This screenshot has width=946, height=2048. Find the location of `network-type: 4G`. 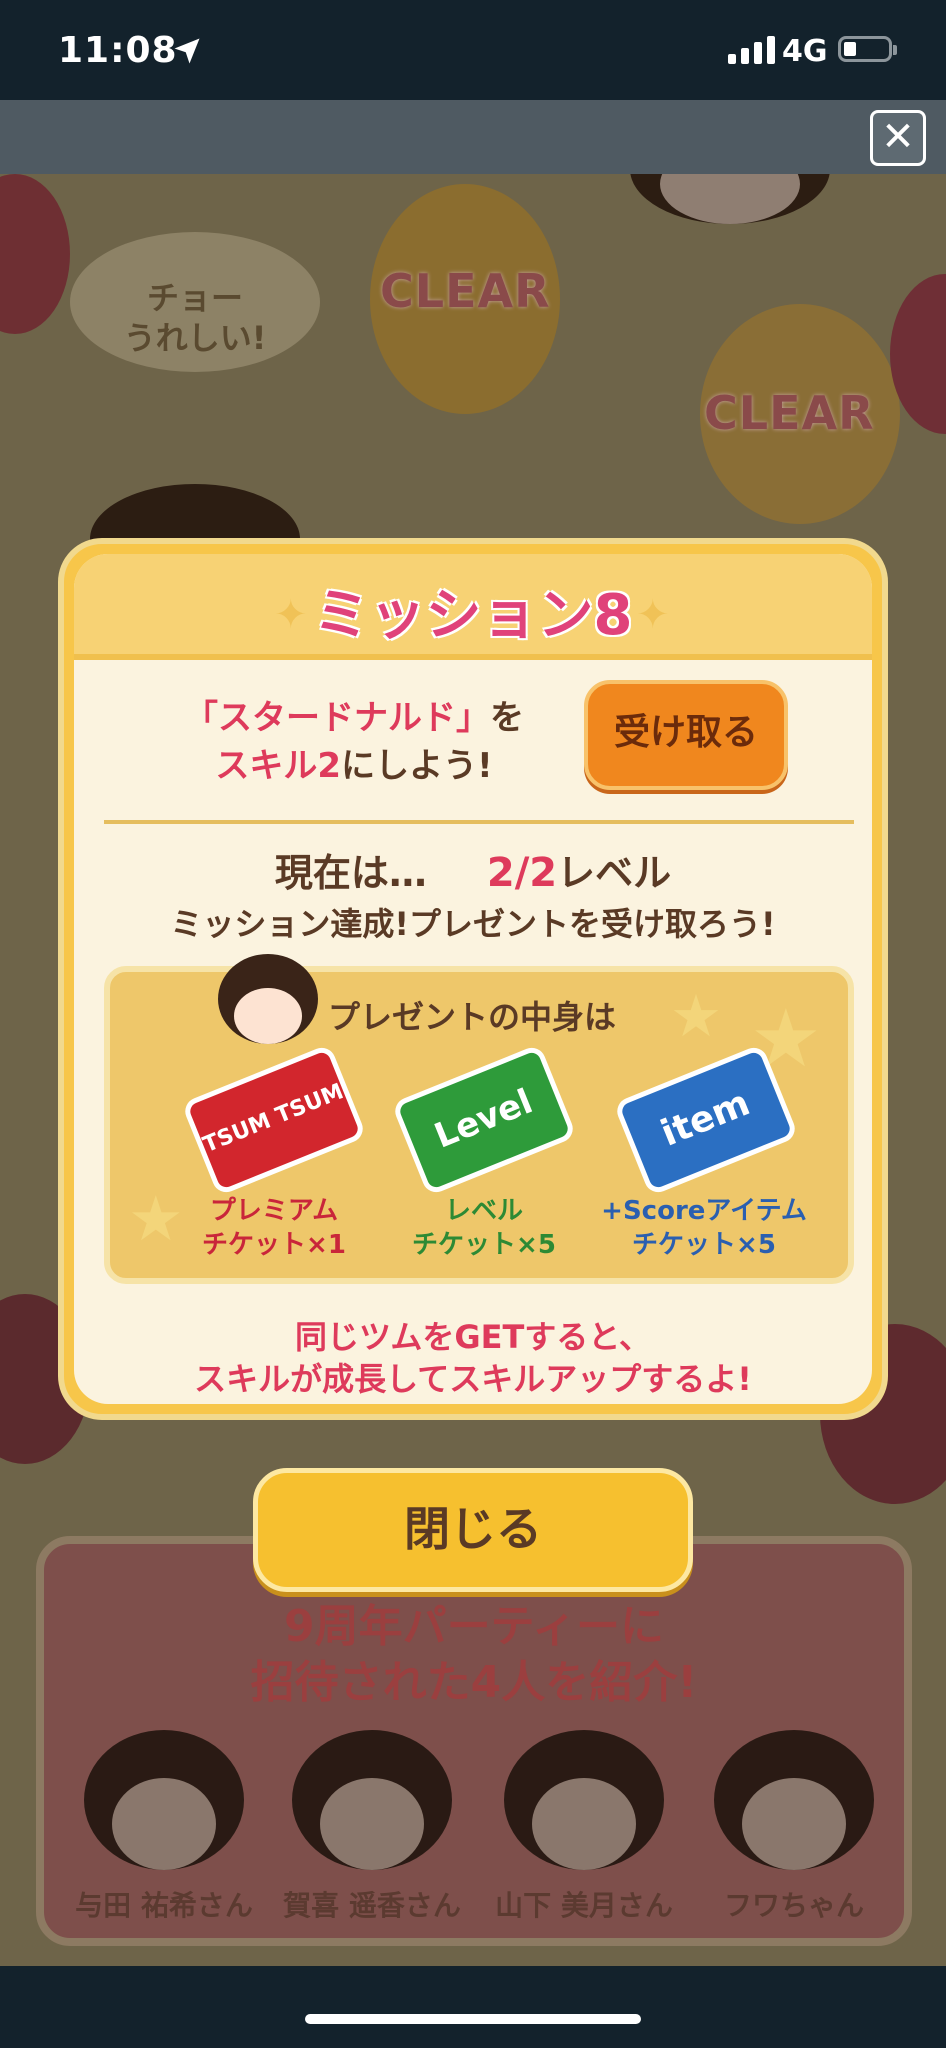

network-type: 4G is located at coordinates (805, 51).